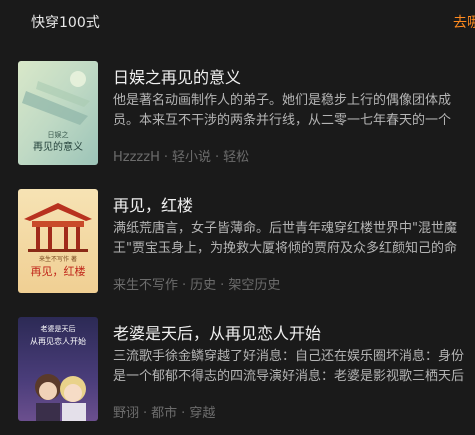  I want to click on tag-subcategory: 穿越, so click(202, 413).